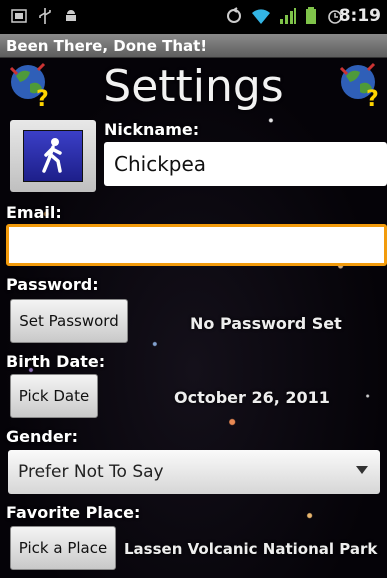 The image size is (387, 578). I want to click on sync-icon, so click(234, 16).